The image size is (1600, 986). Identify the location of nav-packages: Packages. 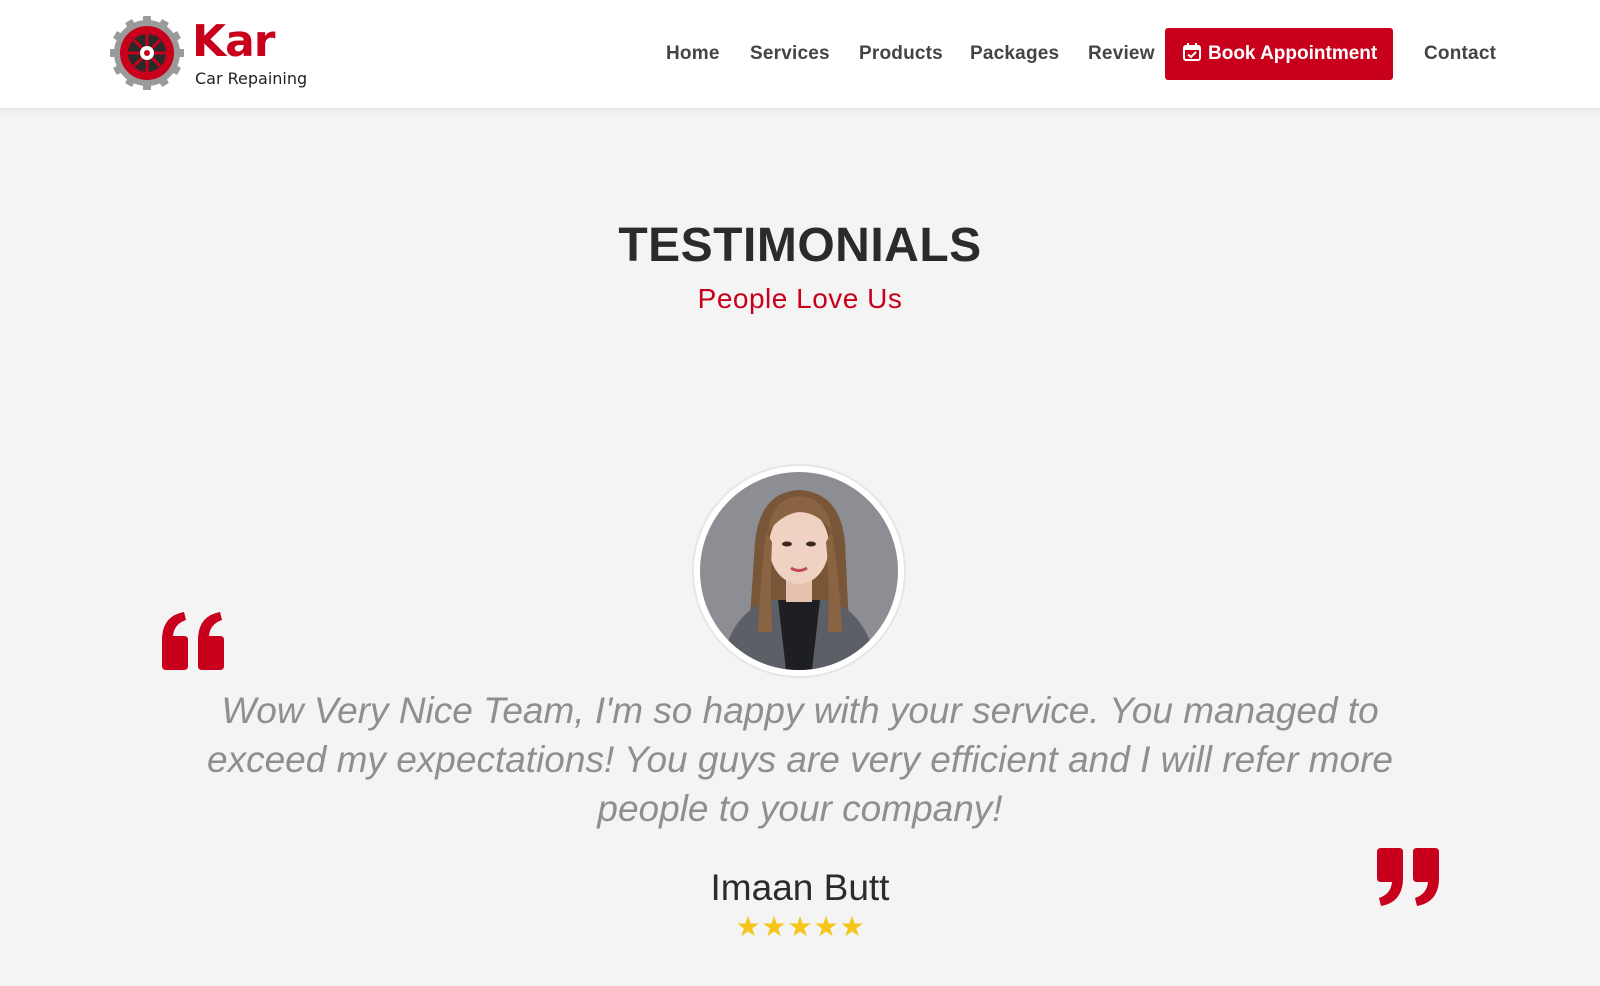
(1014, 54).